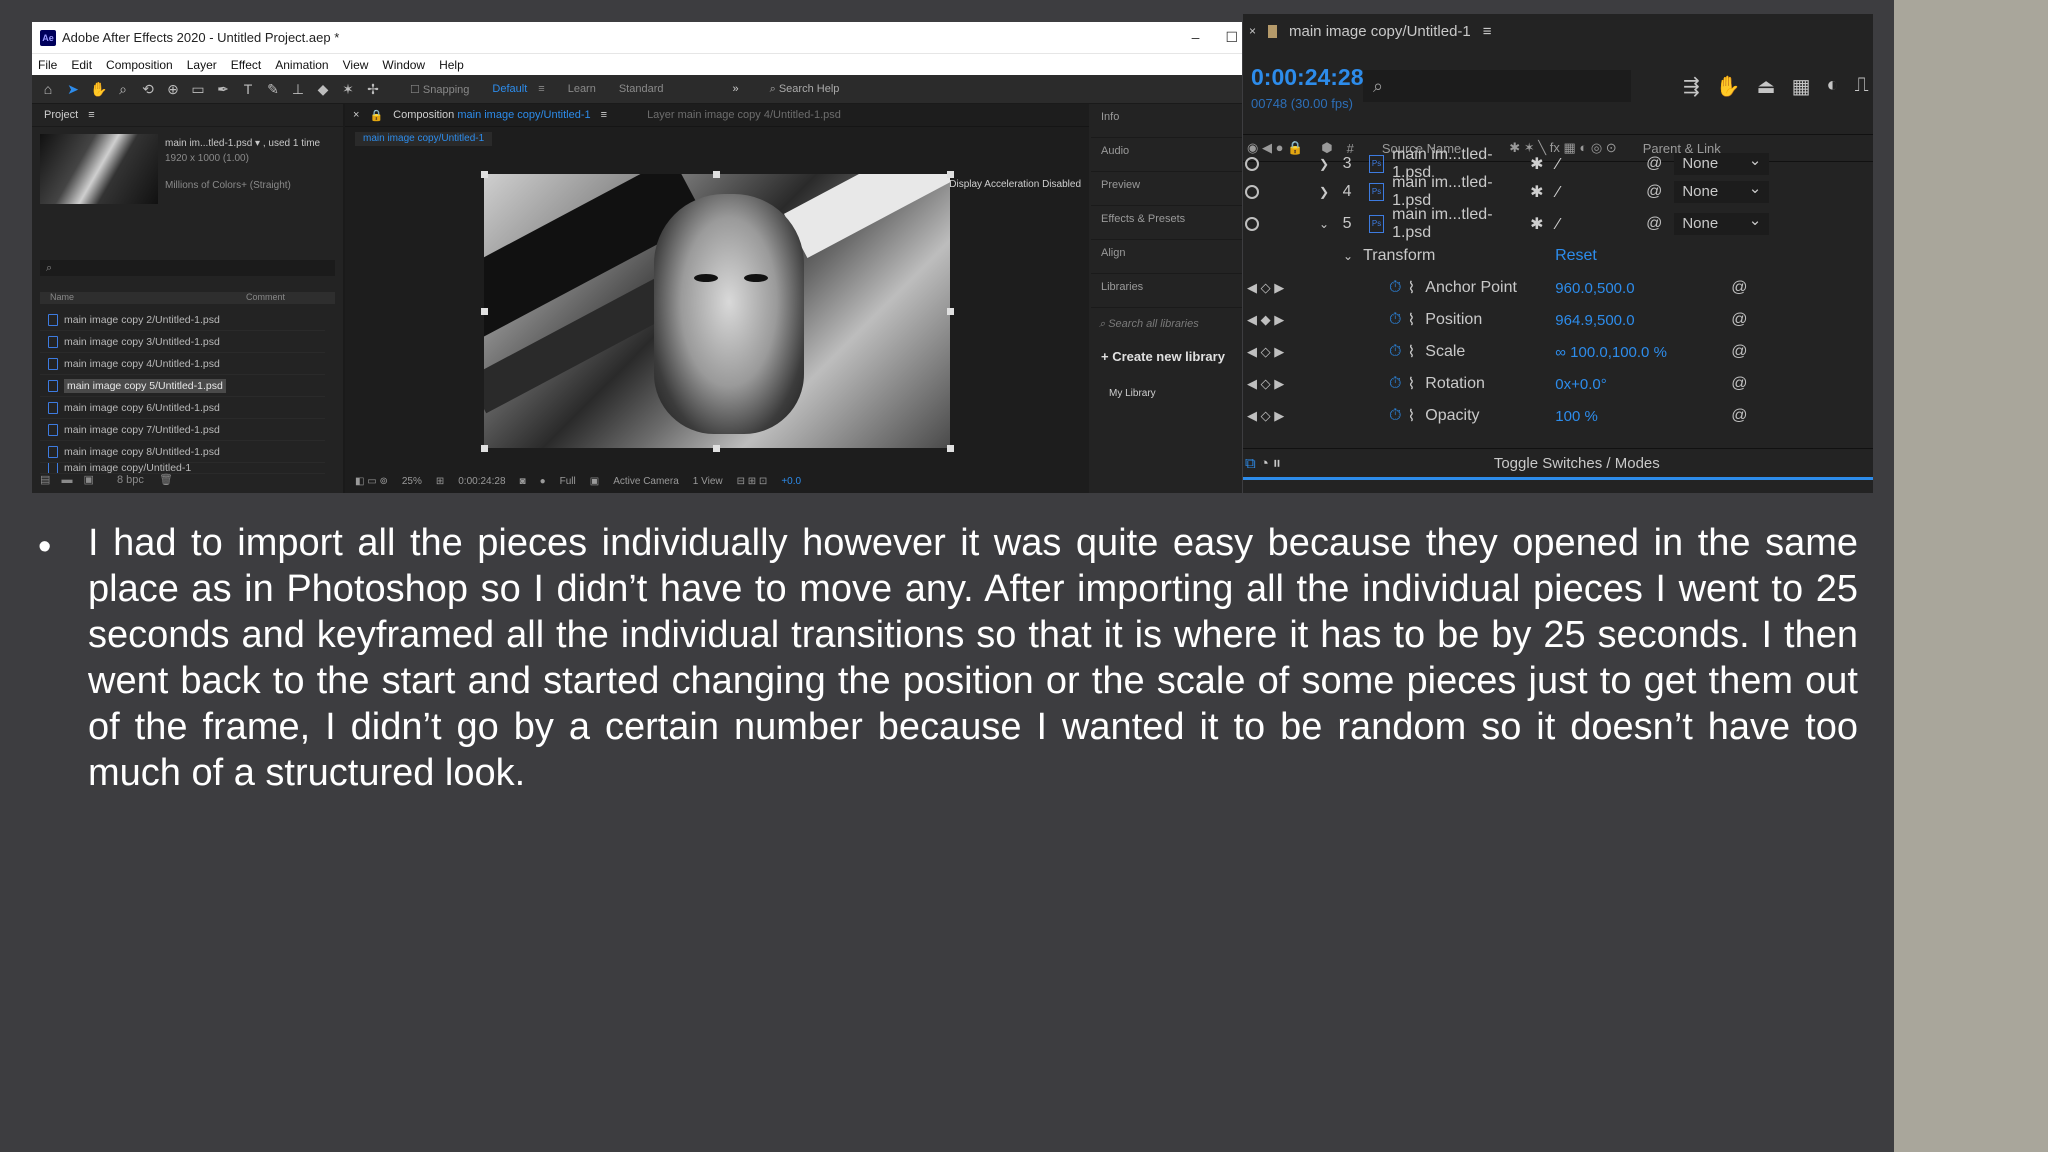 This screenshot has width=2048, height=1152. I want to click on transform-group-row: ⌄ Transform Reset, so click(1558, 256).